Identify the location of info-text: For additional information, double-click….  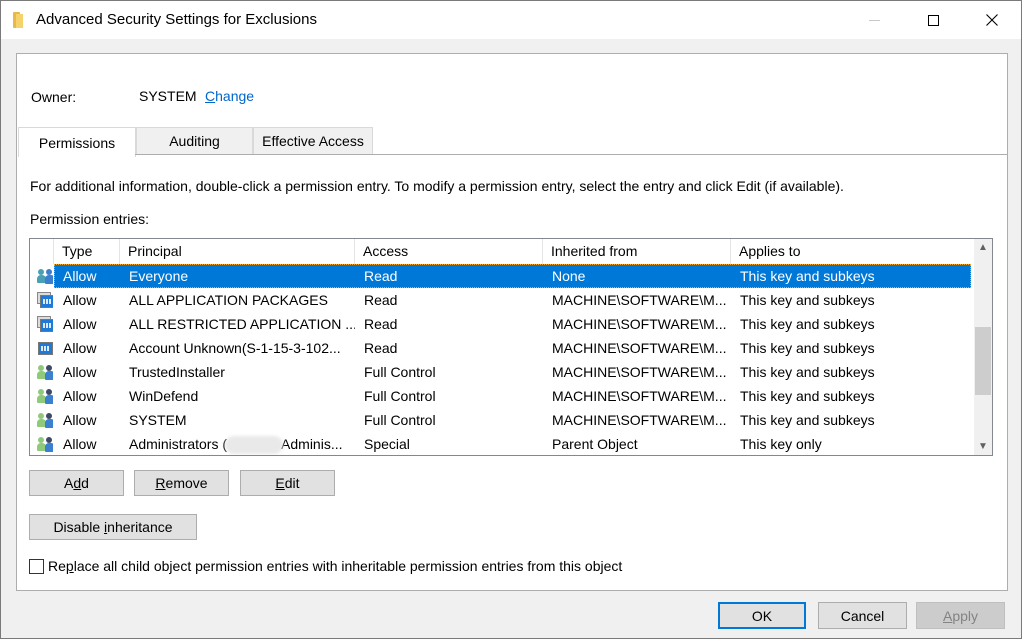
(437, 186).